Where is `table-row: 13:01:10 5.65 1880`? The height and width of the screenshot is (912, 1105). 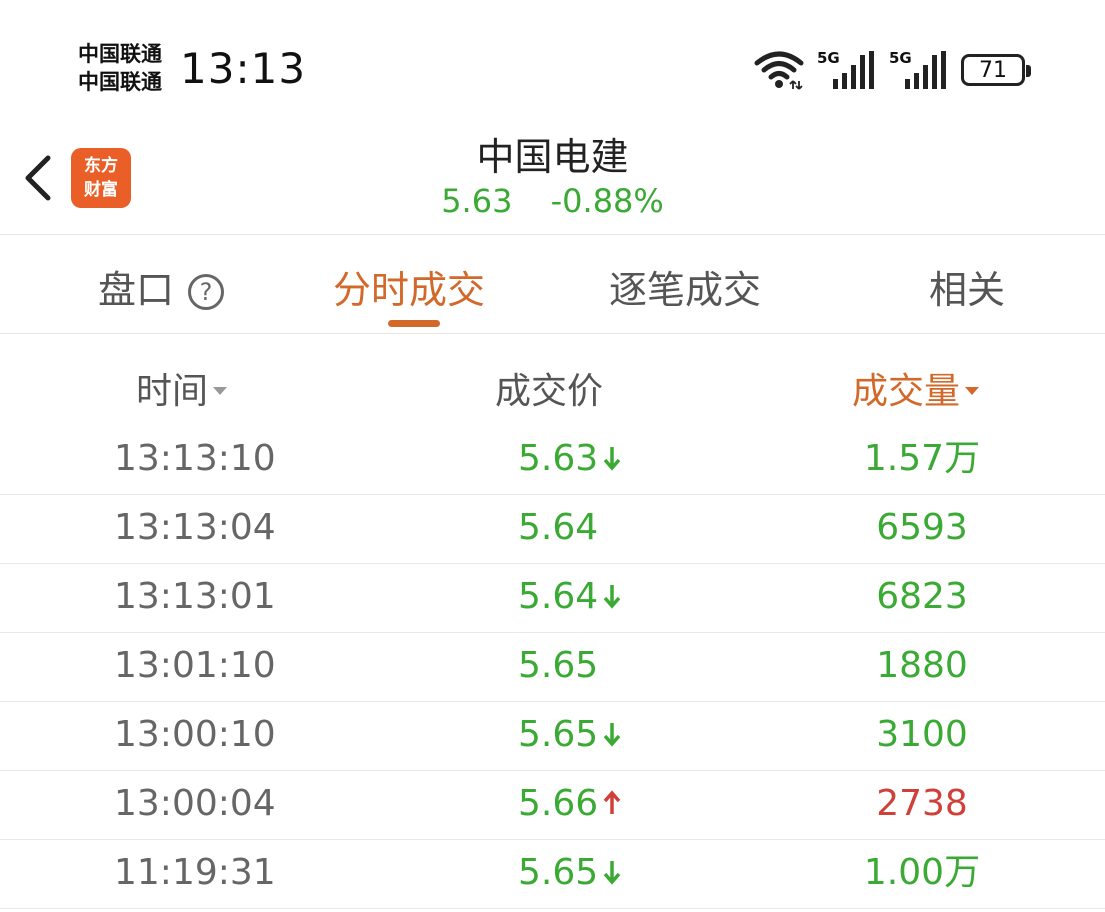
table-row: 13:01:10 5.65 1880 is located at coordinates (552, 667).